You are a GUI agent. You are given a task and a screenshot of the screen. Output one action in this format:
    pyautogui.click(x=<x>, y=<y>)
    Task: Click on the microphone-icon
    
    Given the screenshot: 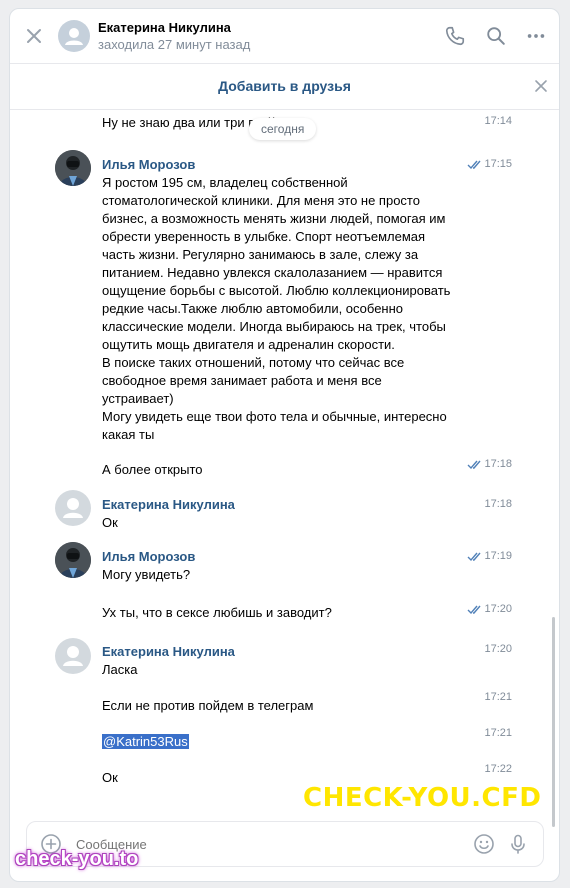 What is the action you would take?
    pyautogui.click(x=518, y=844)
    